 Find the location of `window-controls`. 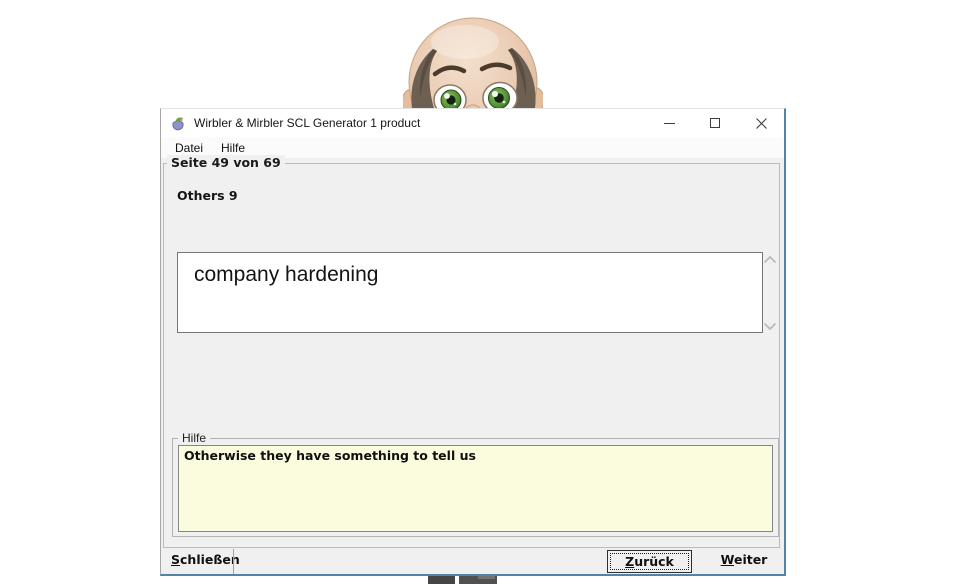

window-controls is located at coordinates (715, 123).